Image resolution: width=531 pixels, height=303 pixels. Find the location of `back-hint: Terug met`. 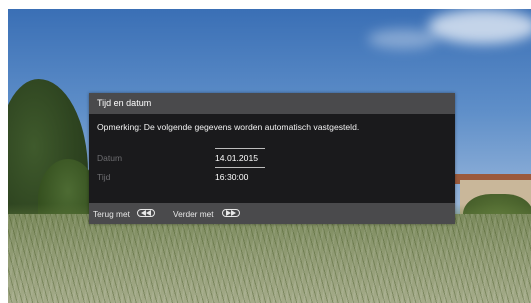

back-hint: Terug met is located at coordinates (111, 214).